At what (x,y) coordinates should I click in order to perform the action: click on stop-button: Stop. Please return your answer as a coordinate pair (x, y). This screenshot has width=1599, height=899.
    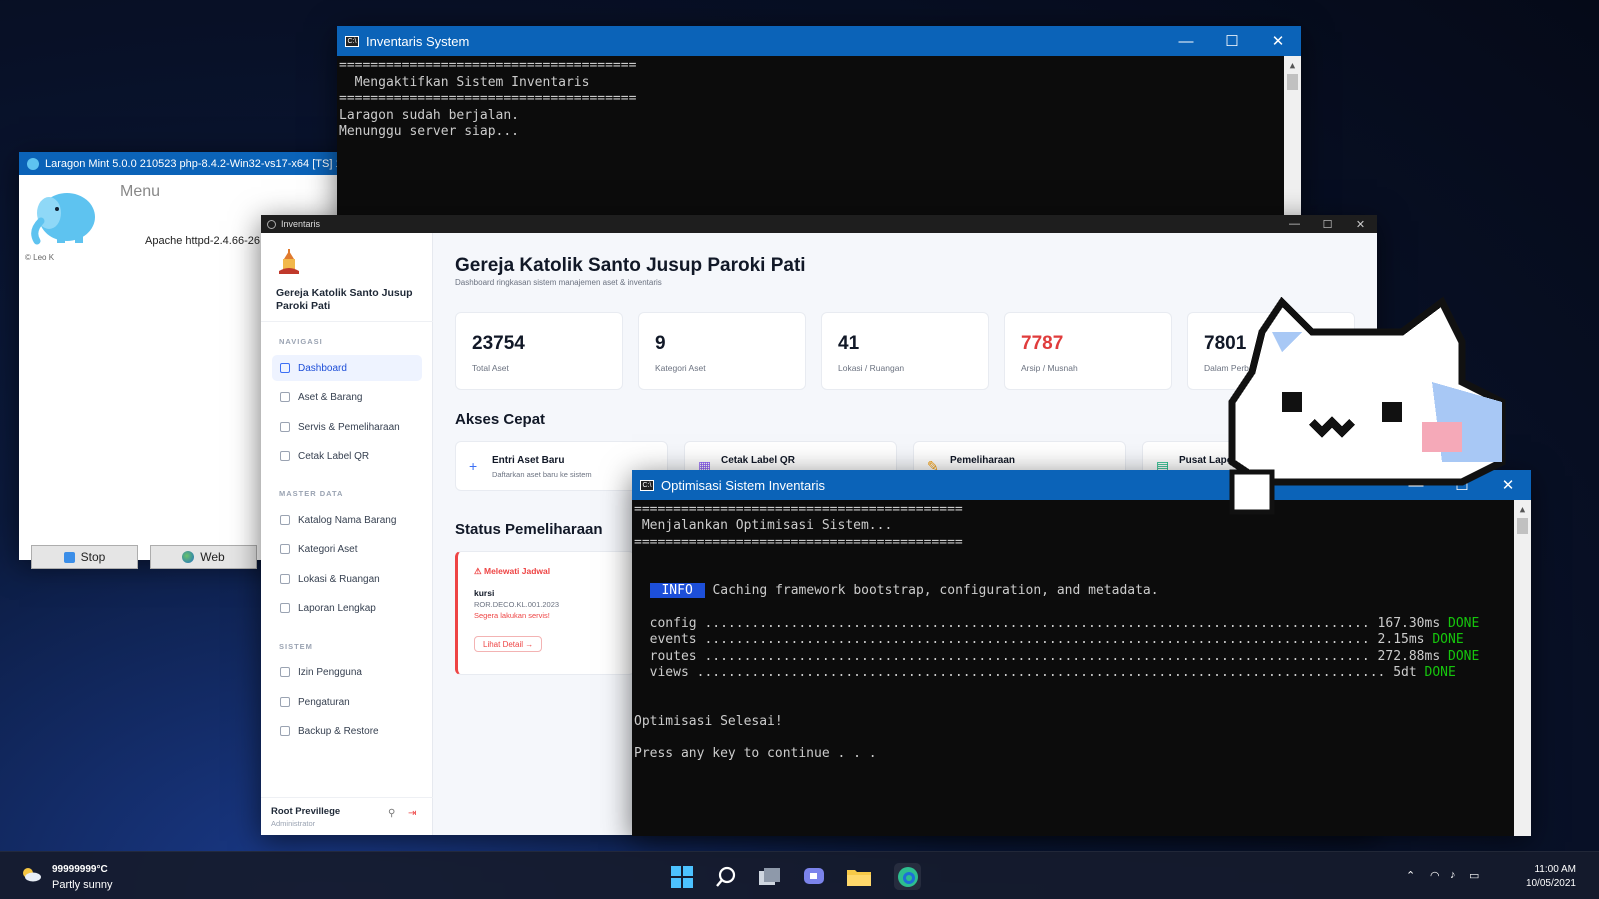
    Looking at the image, I should click on (84, 557).